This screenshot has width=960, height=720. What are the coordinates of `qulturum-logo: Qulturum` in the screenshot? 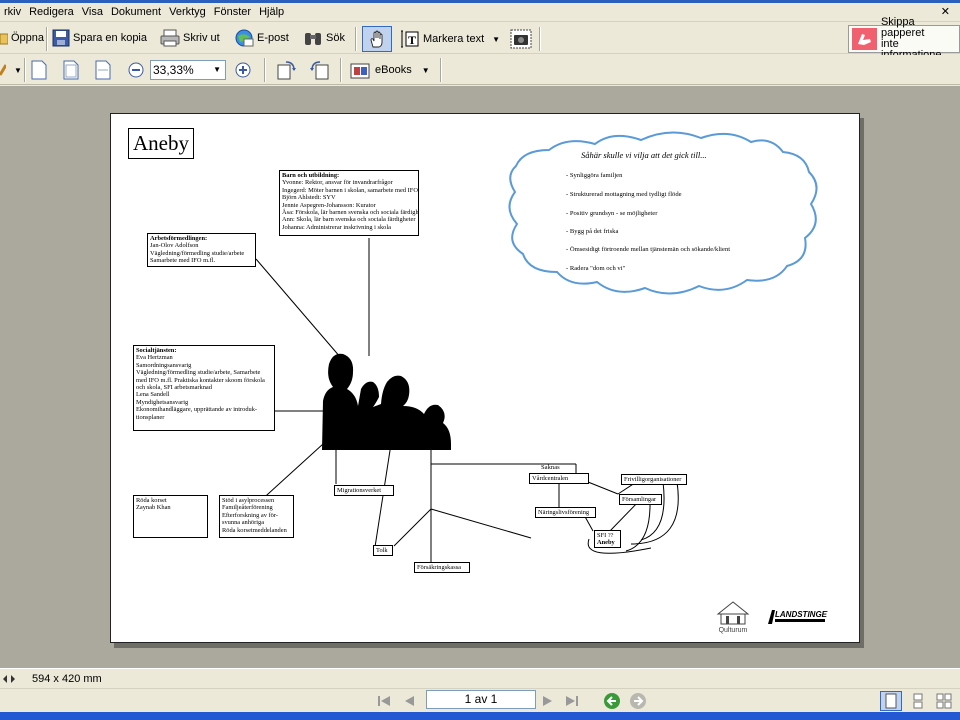 It's located at (733, 616).